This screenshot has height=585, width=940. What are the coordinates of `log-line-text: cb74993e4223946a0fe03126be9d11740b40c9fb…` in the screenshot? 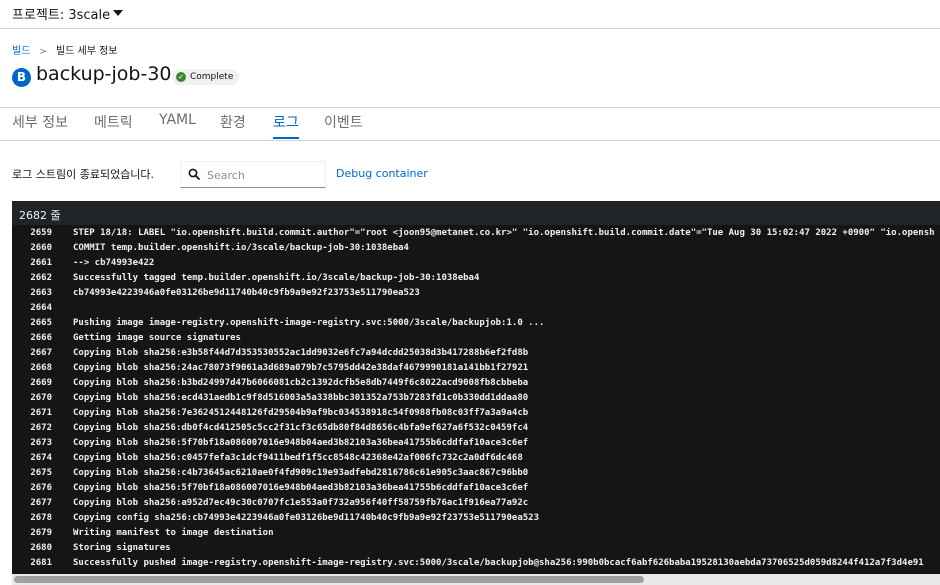 It's located at (246, 293).